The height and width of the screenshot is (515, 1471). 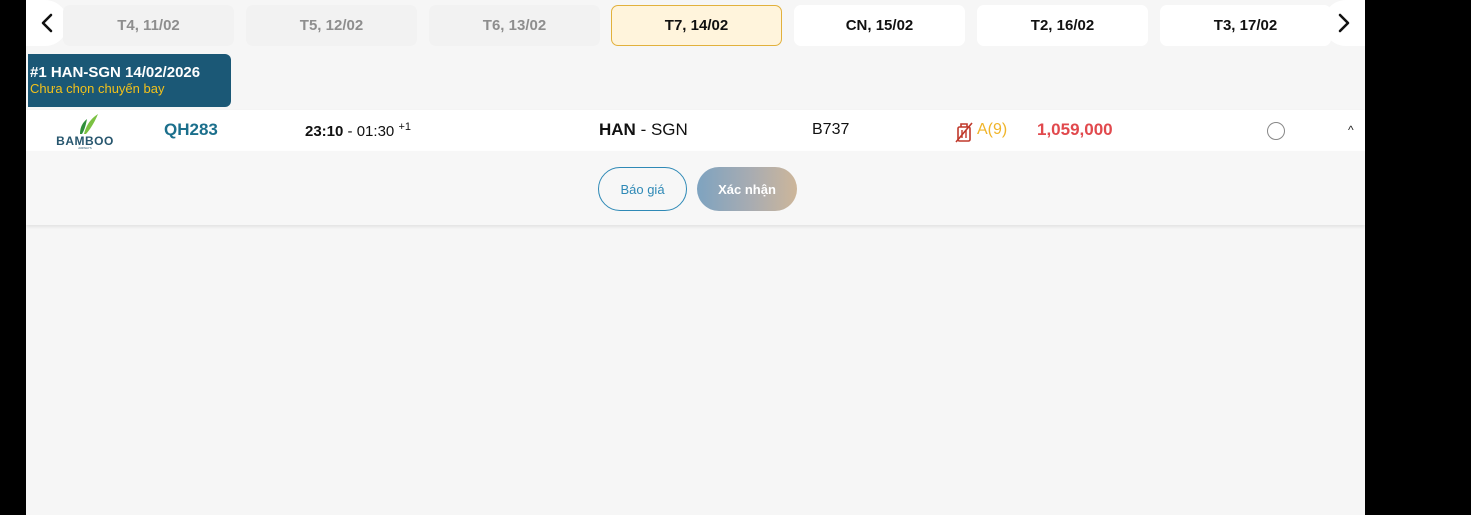 What do you see at coordinates (331, 25) in the screenshot?
I see `date-tab: T5, 12/02` at bounding box center [331, 25].